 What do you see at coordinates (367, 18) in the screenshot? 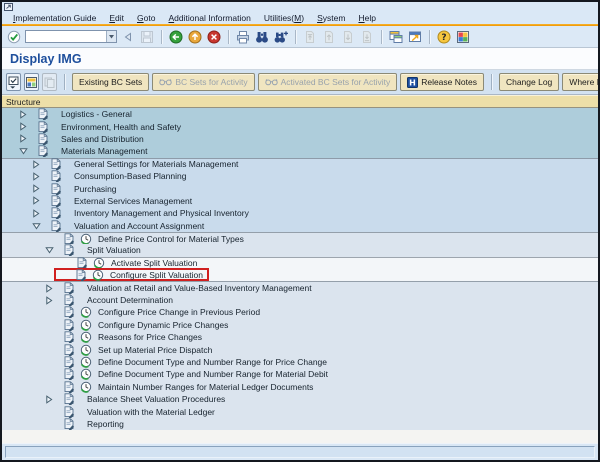
I see `menu-help: Help` at bounding box center [367, 18].